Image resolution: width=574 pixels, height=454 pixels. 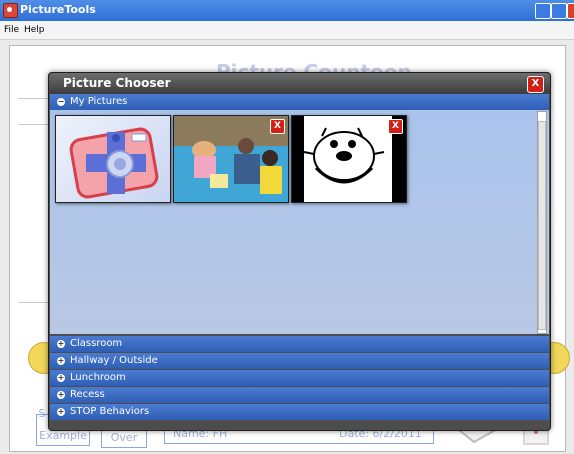 I want to click on dialog-title: Picture Chooser, so click(x=117, y=83).